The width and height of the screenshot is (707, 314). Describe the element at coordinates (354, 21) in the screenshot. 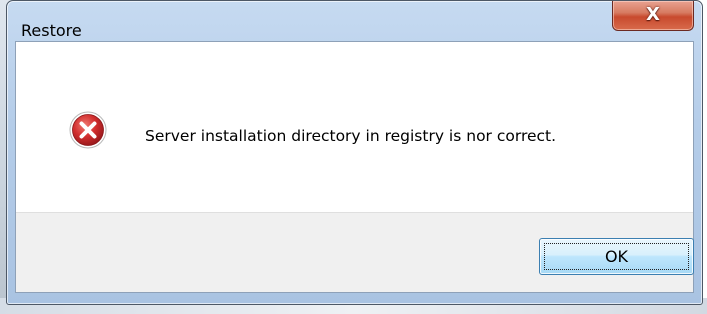

I see `title-bar: Restore X` at that location.